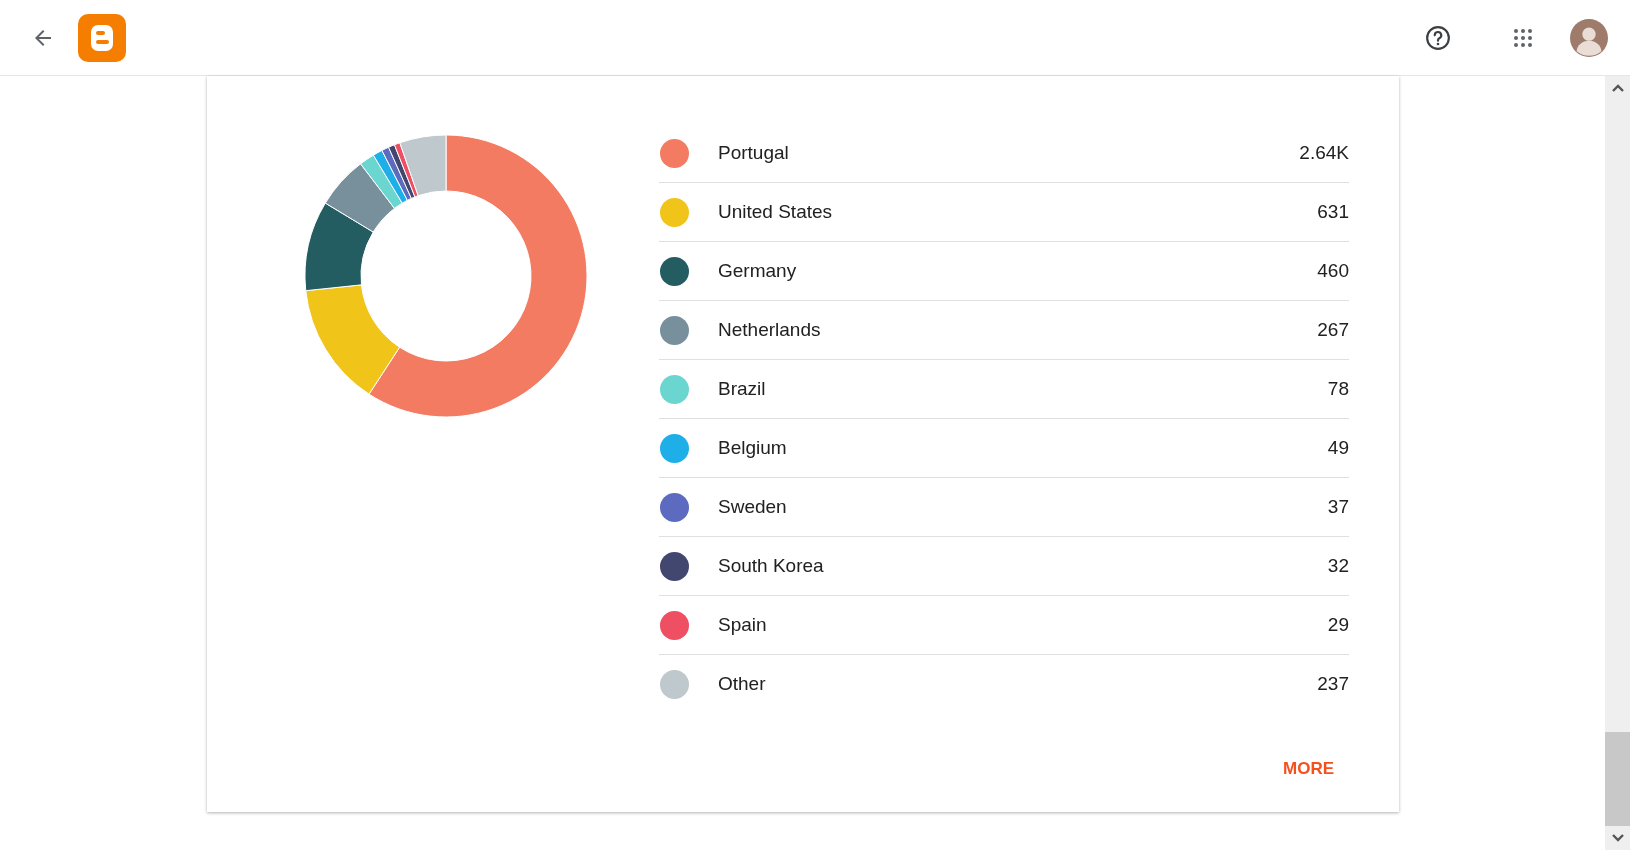  What do you see at coordinates (1338, 625) in the screenshot?
I see `view-count: 29` at bounding box center [1338, 625].